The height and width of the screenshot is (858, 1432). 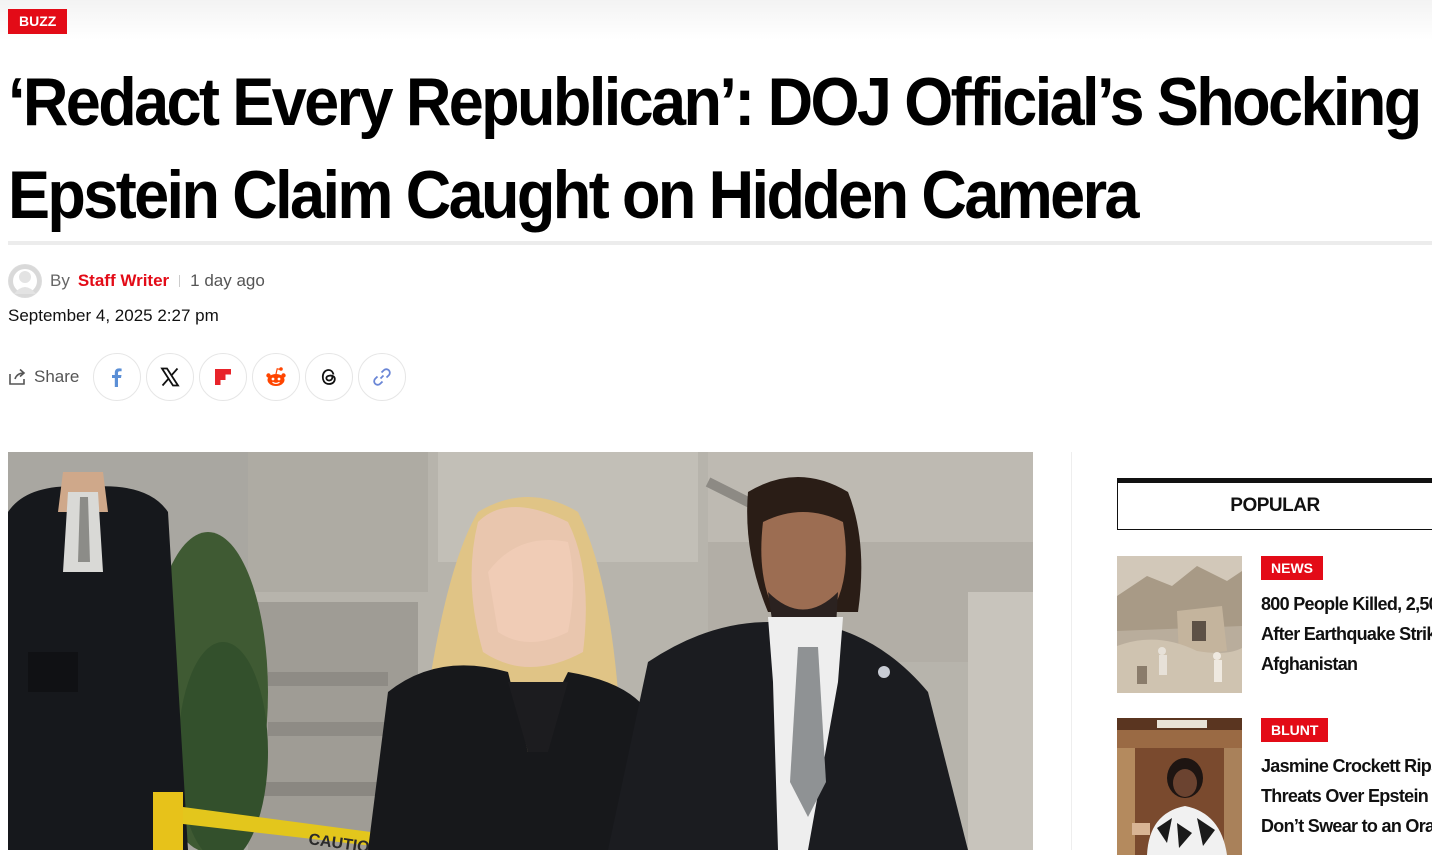 I want to click on link-icon, so click(x=382, y=377).